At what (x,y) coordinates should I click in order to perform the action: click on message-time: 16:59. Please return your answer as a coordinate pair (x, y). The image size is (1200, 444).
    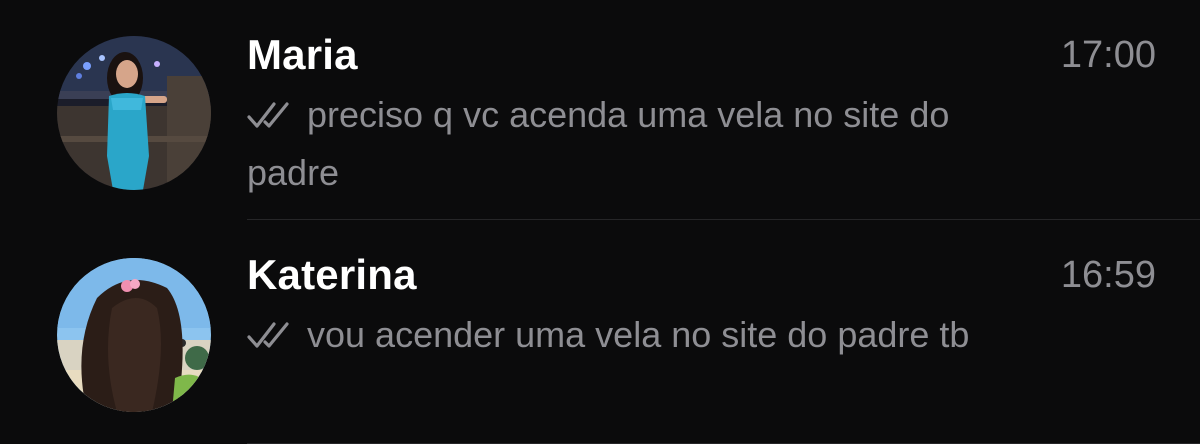
    Looking at the image, I should click on (1108, 275).